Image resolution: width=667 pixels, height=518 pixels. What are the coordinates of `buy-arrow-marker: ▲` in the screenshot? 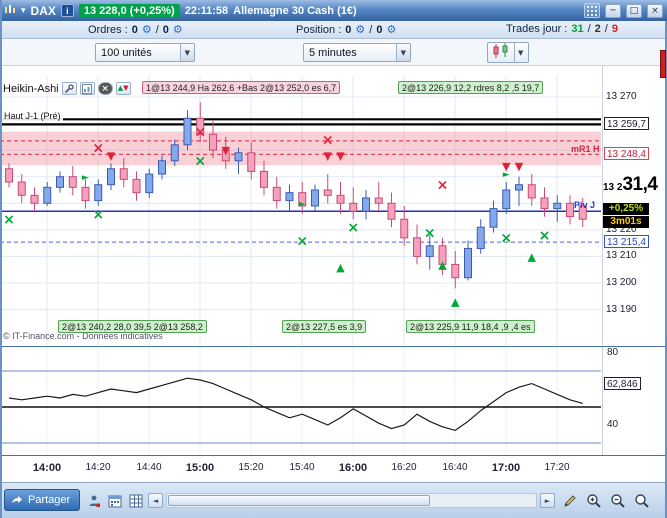 It's located at (455, 301).